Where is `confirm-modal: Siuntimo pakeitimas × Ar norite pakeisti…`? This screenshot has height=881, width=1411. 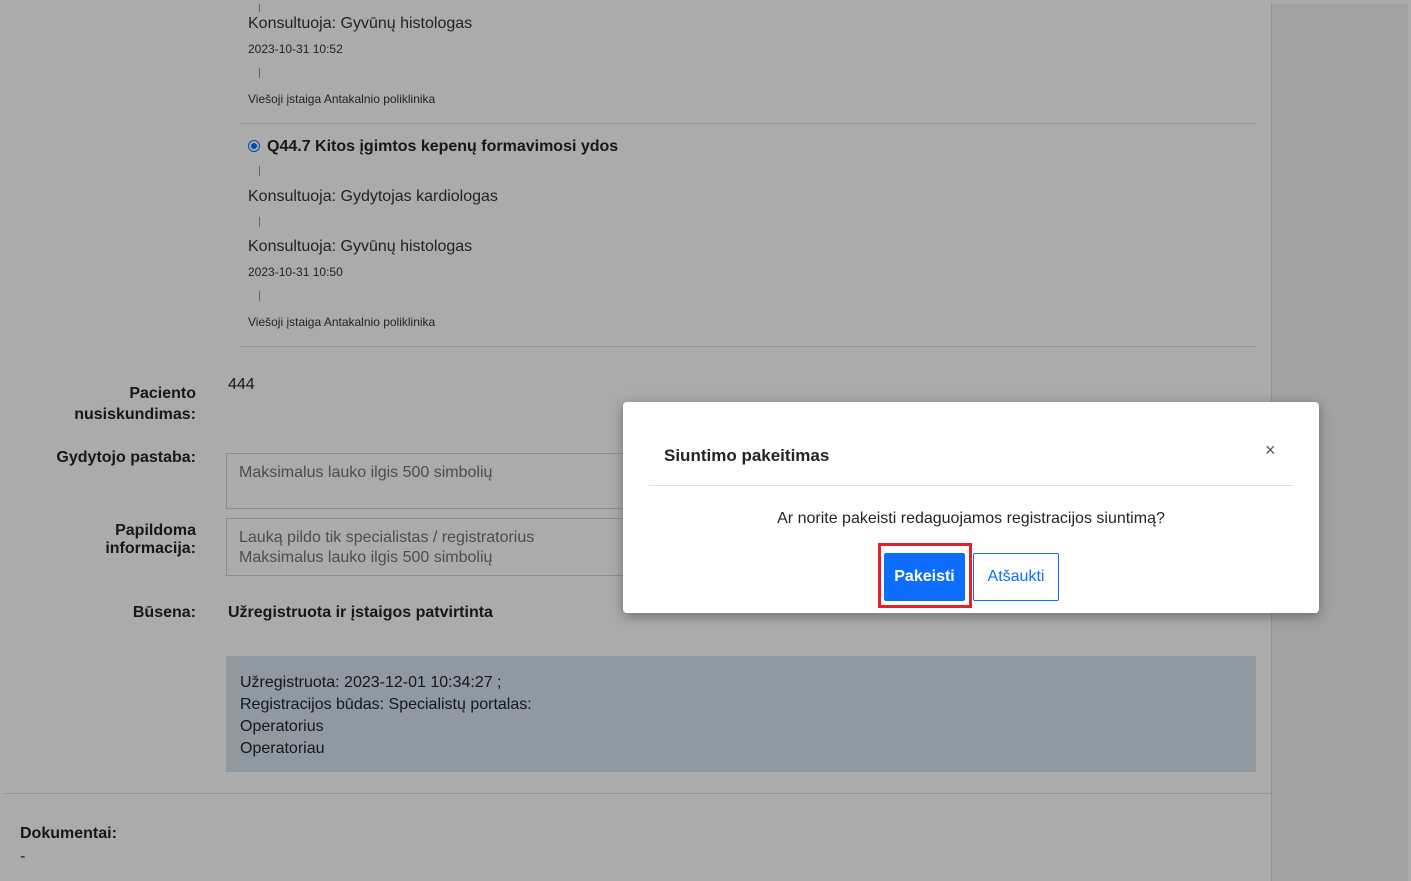
confirm-modal: Siuntimo pakeitimas × Ar norite pakeisti… is located at coordinates (971, 507).